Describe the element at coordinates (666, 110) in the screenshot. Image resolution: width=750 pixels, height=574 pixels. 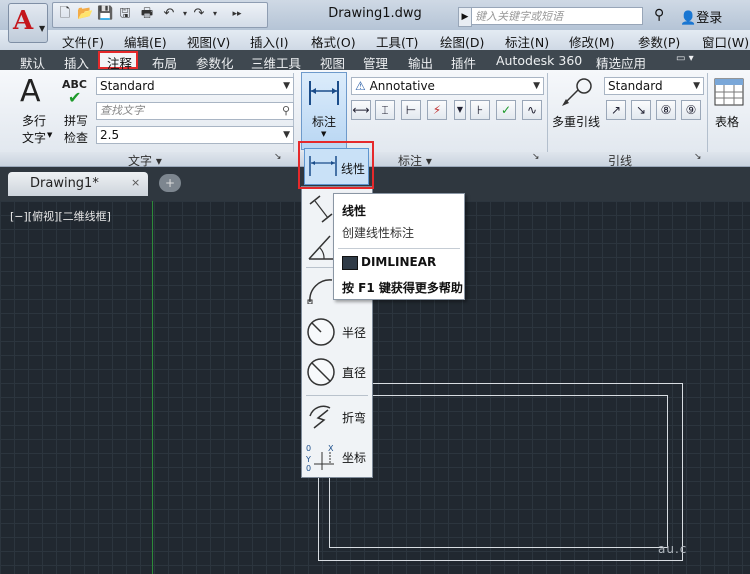
I see `align-leader-icon: ⑧` at that location.